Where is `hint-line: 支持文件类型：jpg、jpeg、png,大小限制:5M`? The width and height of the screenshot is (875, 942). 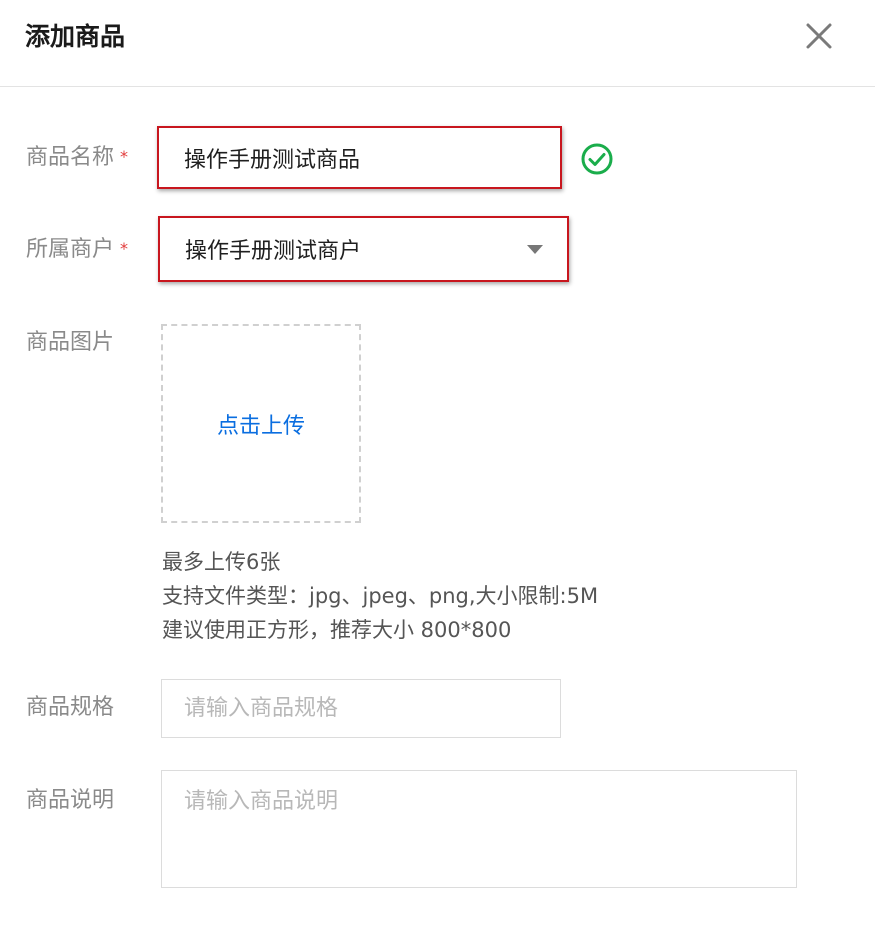
hint-line: 支持文件类型：jpg、jpeg、png,大小限制:5M is located at coordinates (380, 596).